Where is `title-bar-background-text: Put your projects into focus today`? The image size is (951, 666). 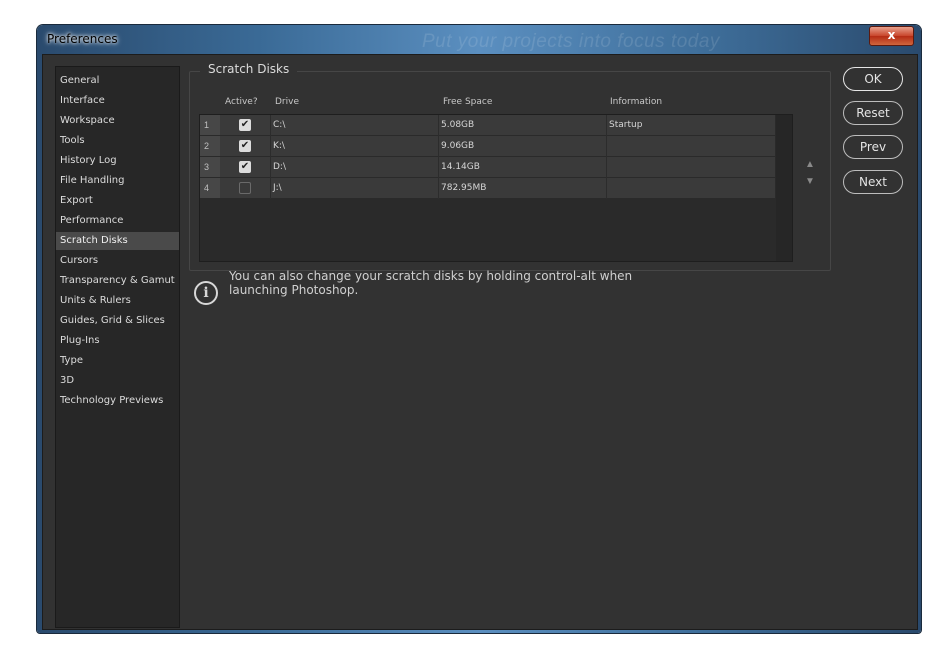
title-bar-background-text: Put your projects into focus today is located at coordinates (571, 41).